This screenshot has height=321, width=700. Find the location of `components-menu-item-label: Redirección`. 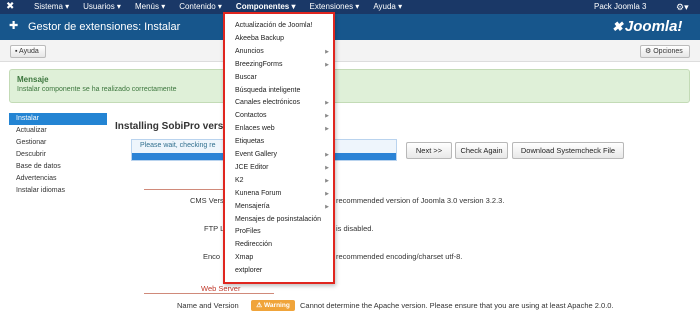

components-menu-item-label: Redirección is located at coordinates (253, 245).